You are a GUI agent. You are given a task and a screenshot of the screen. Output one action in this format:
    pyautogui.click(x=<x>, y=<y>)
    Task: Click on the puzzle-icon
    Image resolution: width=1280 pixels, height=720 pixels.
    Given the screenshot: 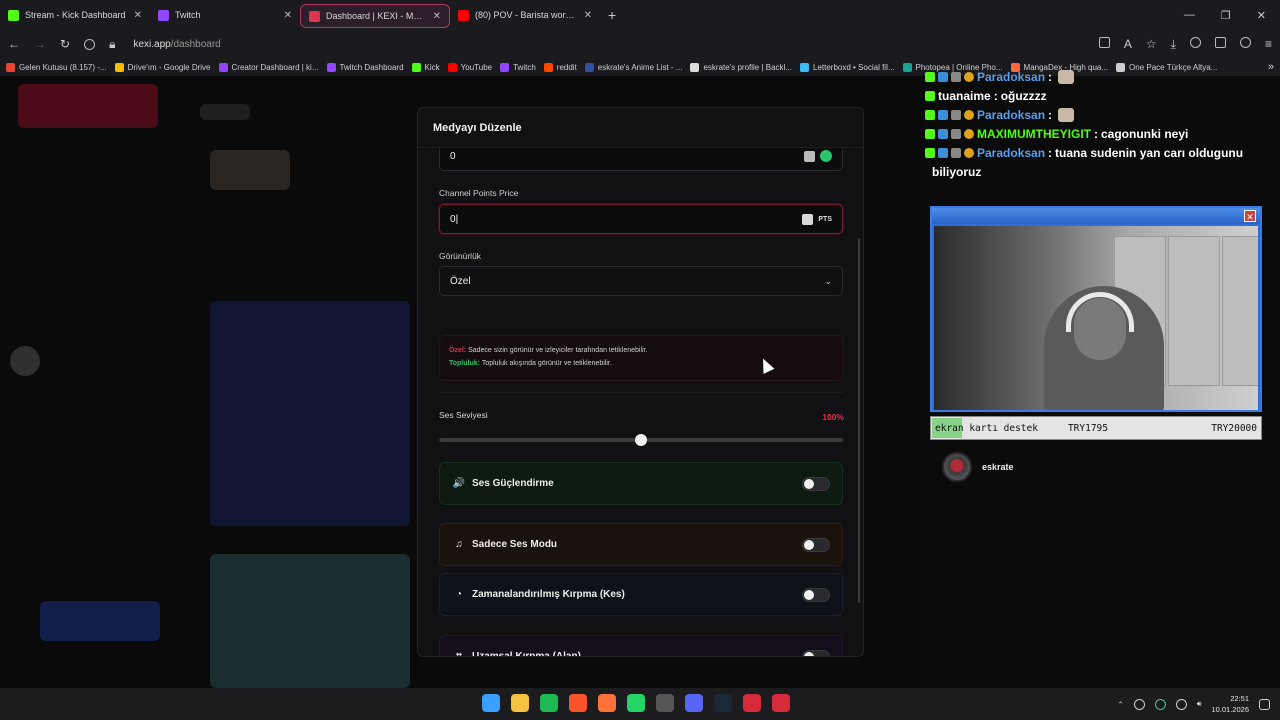 What is the action you would take?
    pyautogui.click(x=1220, y=42)
    